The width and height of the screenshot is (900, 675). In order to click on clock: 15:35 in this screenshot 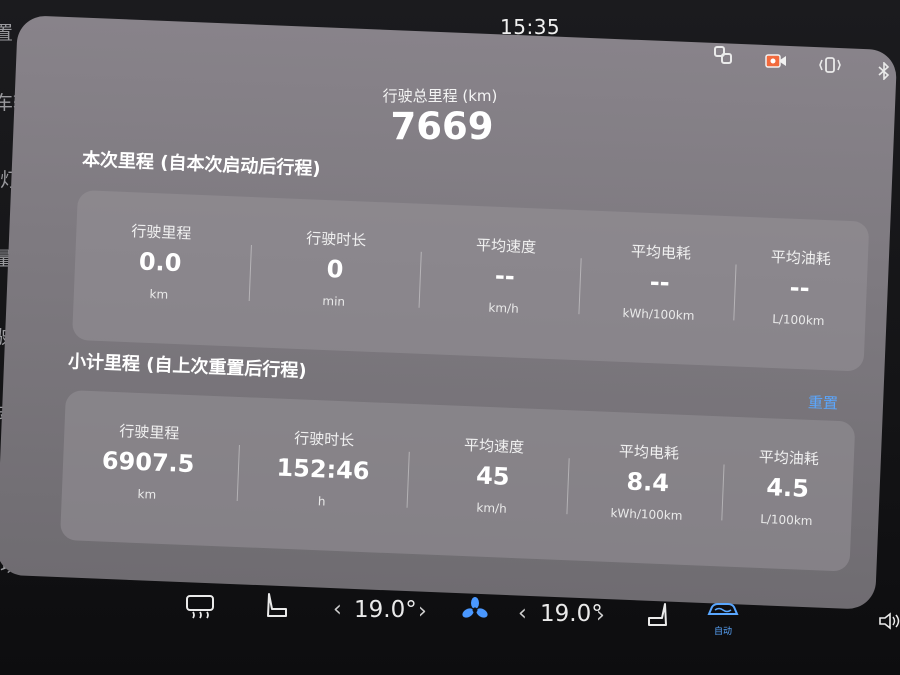, I will do `click(530, 27)`.